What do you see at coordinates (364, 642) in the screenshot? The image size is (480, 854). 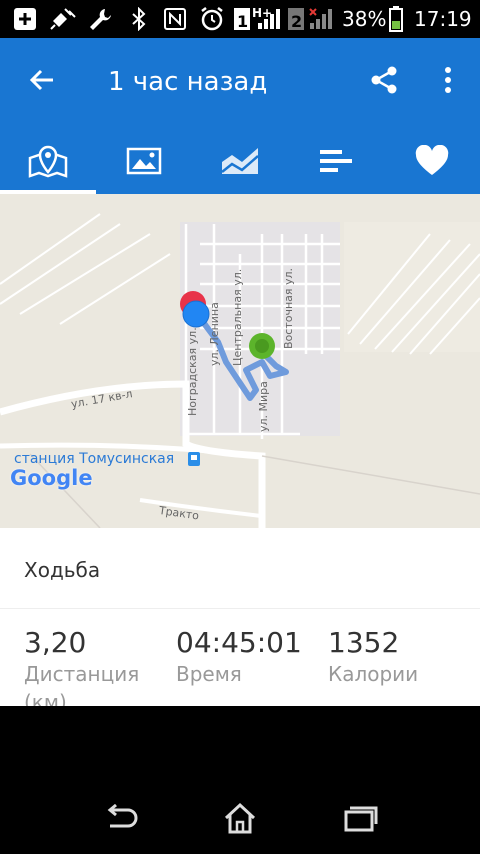 I see `calories-value: 1352` at bounding box center [364, 642].